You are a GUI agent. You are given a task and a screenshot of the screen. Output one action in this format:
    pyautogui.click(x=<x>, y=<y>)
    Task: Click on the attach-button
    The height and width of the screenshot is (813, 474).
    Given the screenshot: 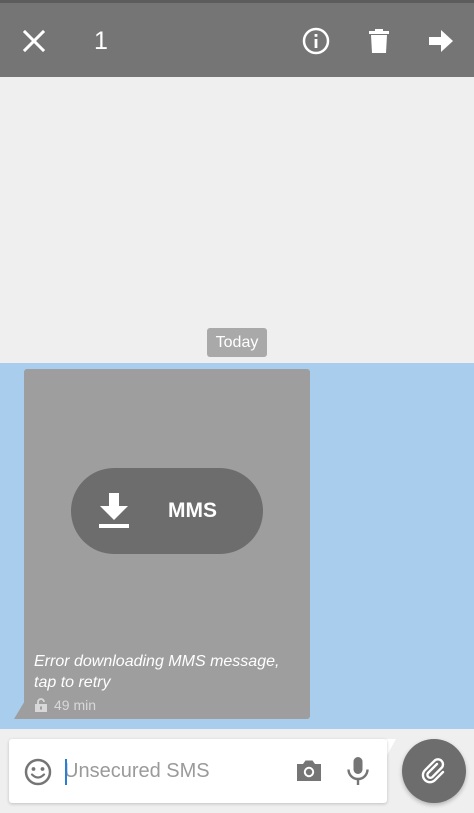 What is the action you would take?
    pyautogui.click(x=434, y=771)
    